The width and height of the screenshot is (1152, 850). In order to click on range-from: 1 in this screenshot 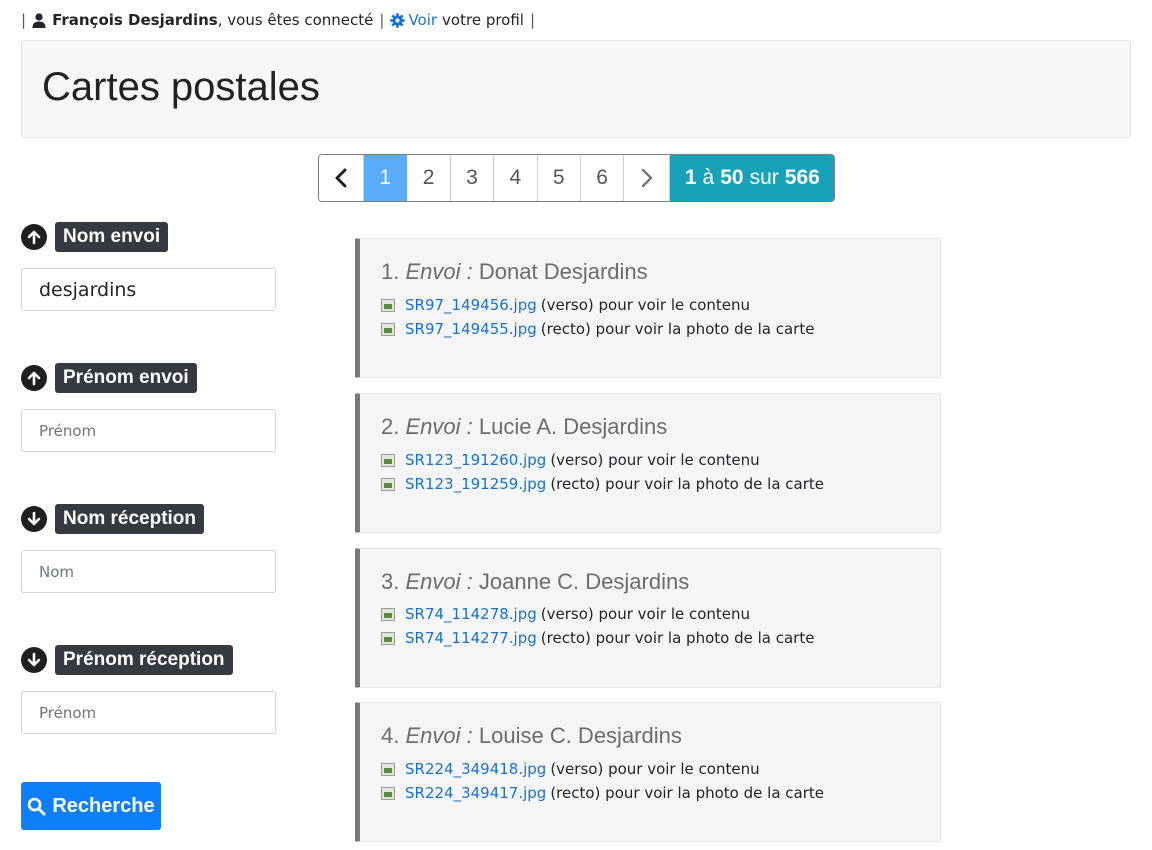, I will do `click(690, 177)`.